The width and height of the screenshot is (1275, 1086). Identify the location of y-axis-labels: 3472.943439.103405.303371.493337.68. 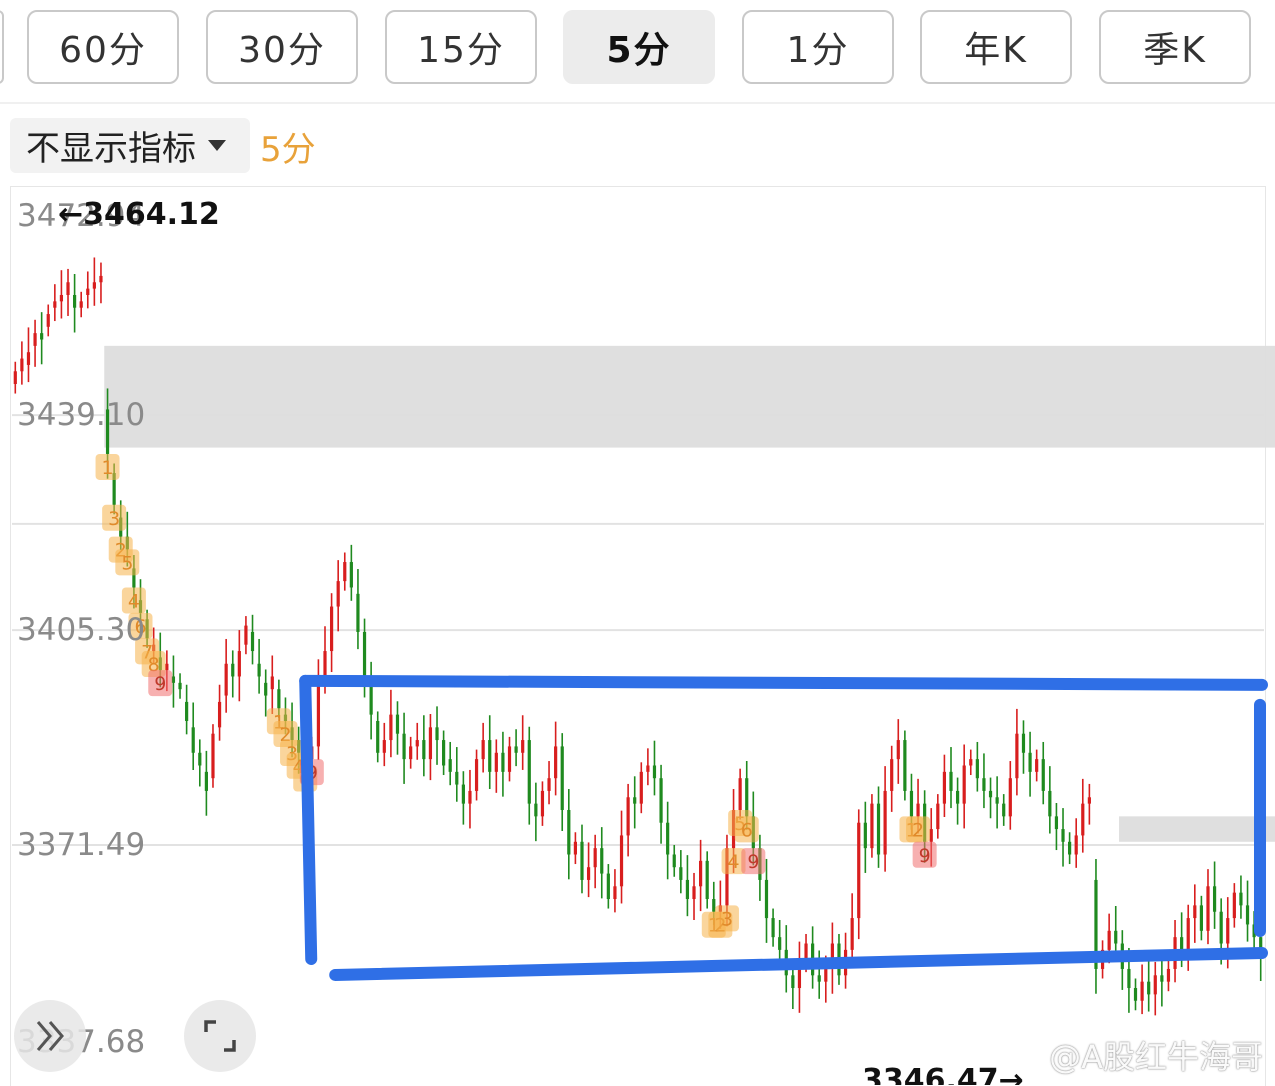
(81, 629).